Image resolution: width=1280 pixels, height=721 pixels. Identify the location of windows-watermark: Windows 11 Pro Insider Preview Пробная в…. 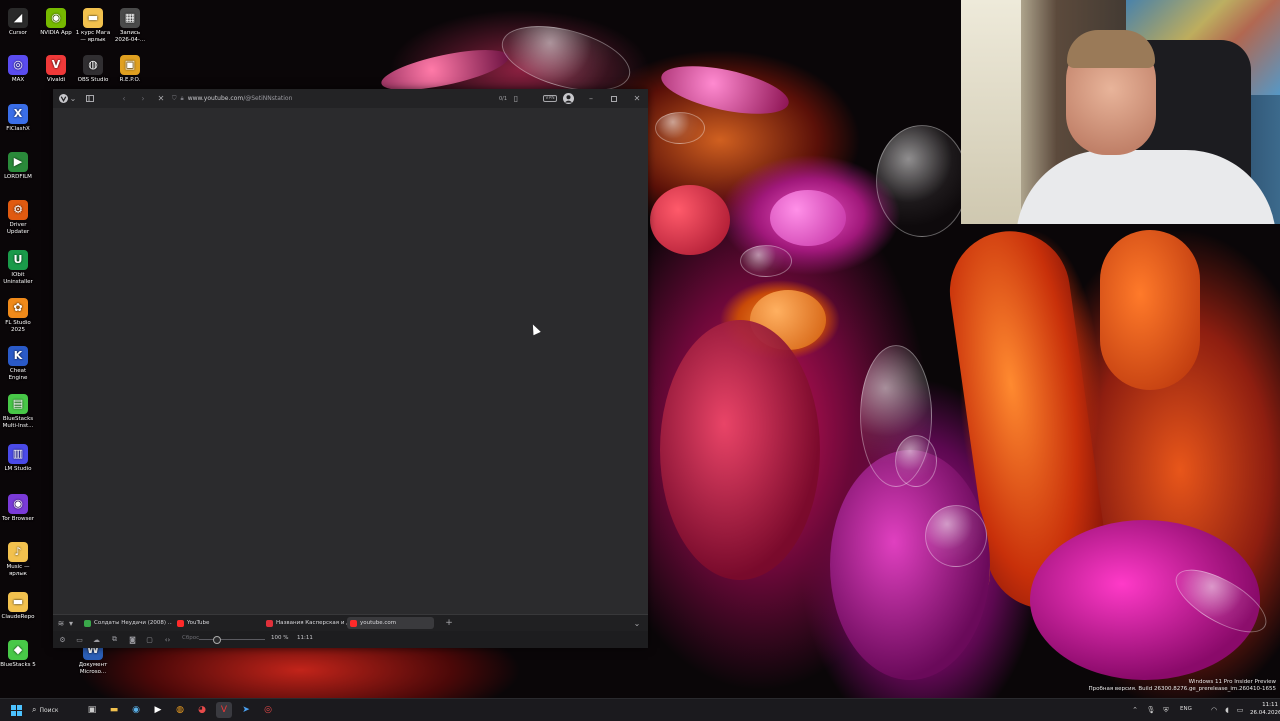
(1182, 686).